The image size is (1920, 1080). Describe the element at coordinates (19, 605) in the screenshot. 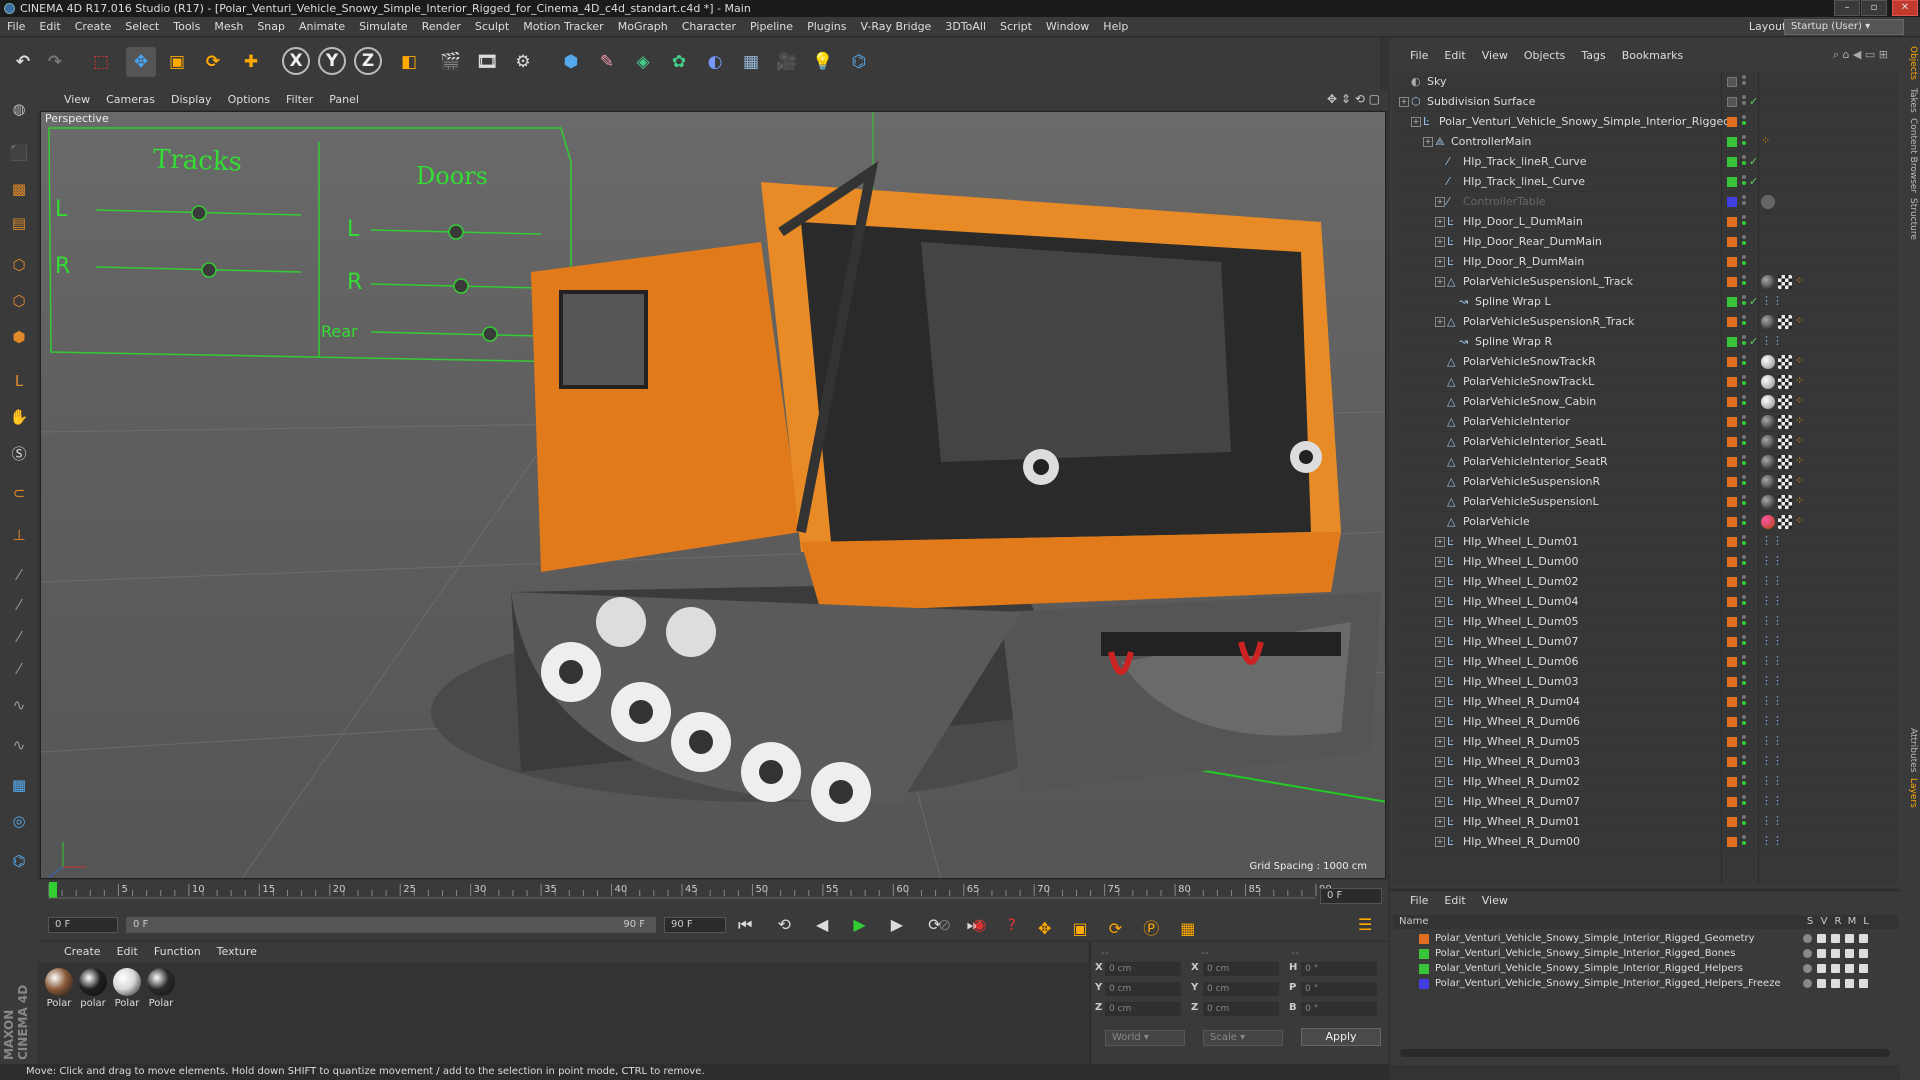

I see `pull-brush-icon: ⁄` at that location.